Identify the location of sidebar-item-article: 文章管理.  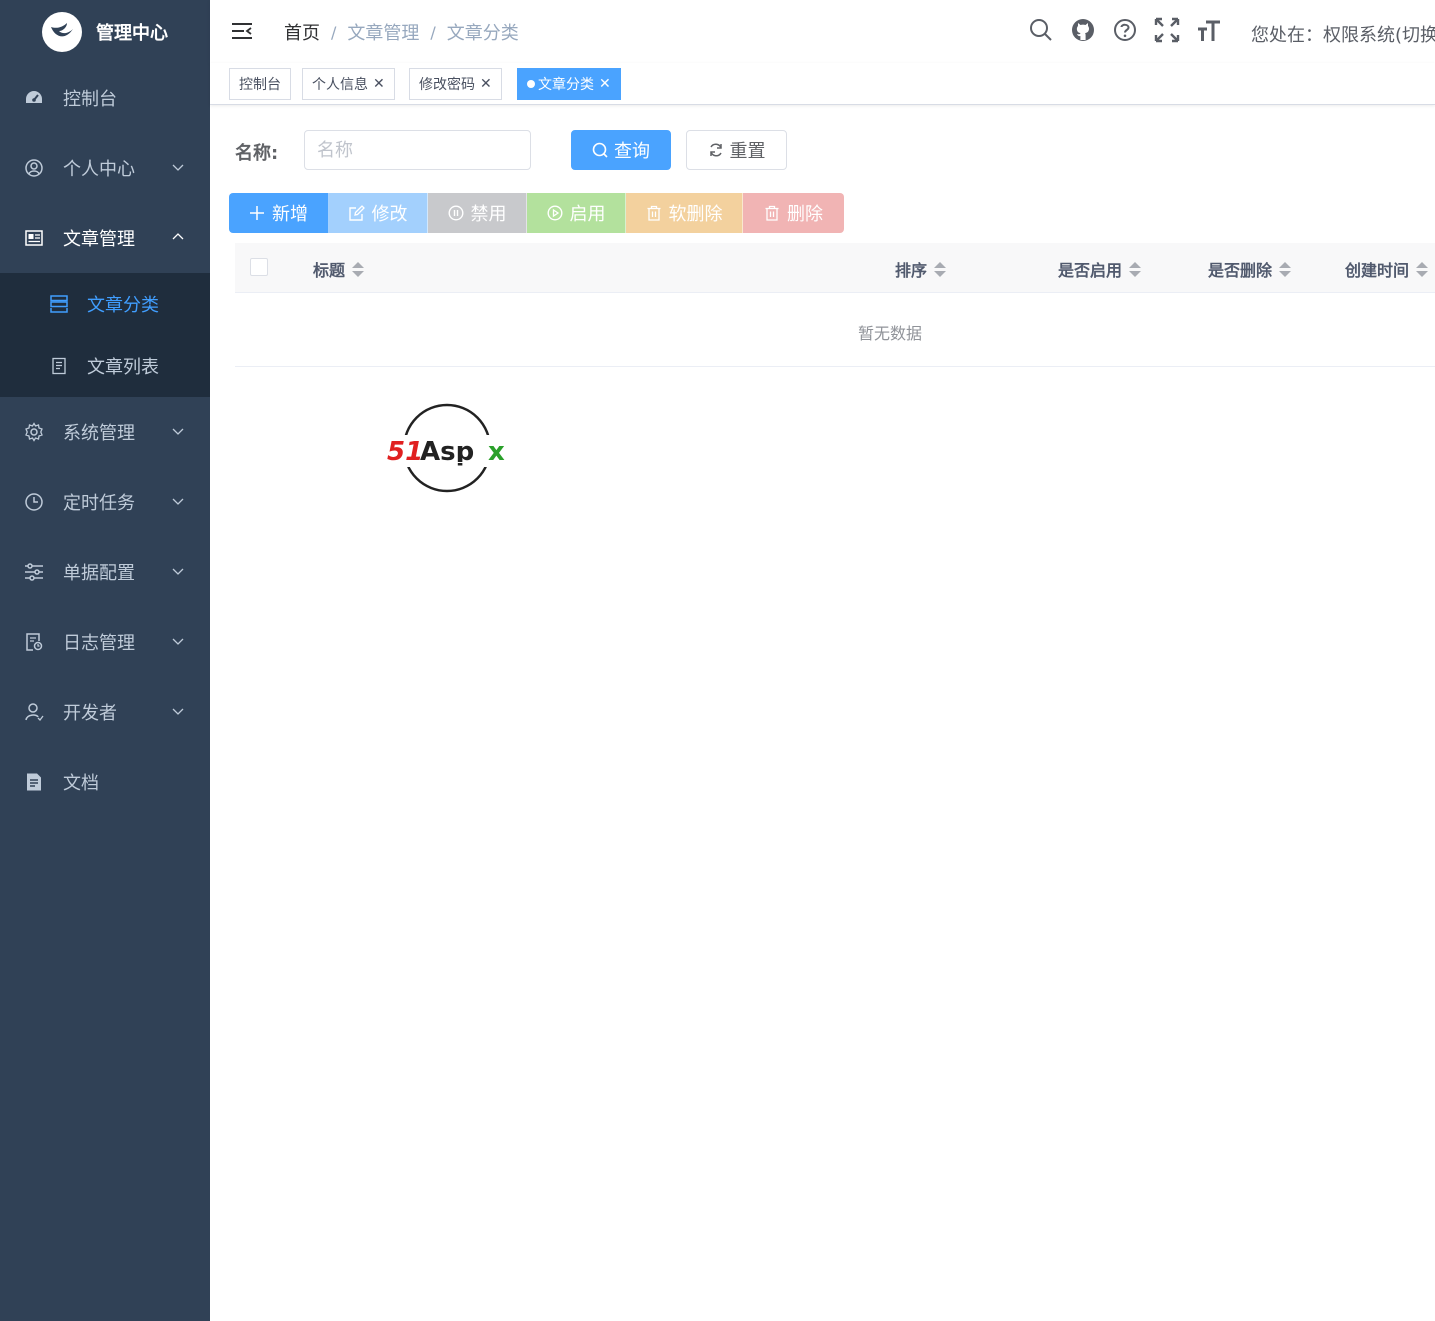
(105, 238).